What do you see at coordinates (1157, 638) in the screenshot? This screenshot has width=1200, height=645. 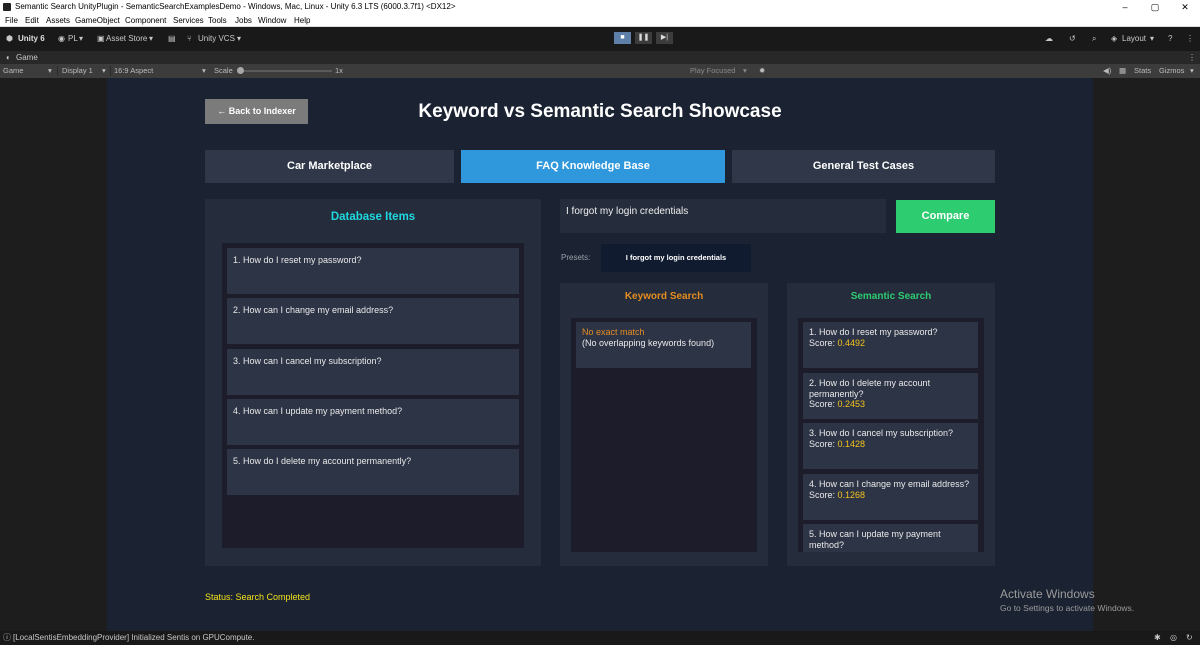 I see `bug-icon: ✱` at bounding box center [1157, 638].